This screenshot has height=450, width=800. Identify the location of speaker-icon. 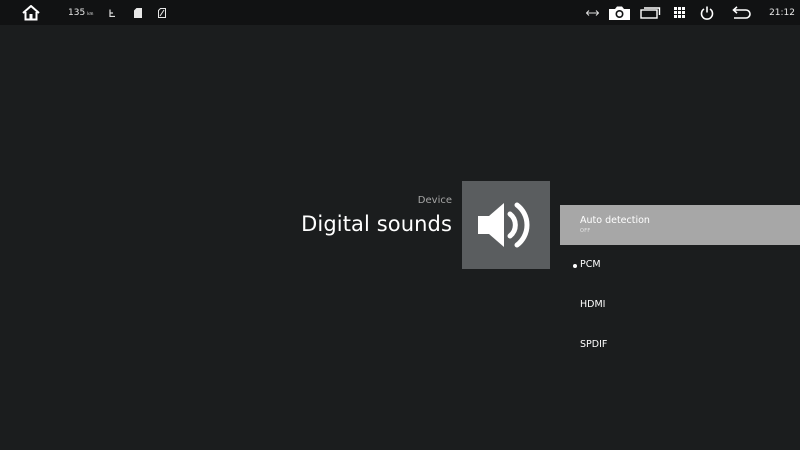
(504, 225).